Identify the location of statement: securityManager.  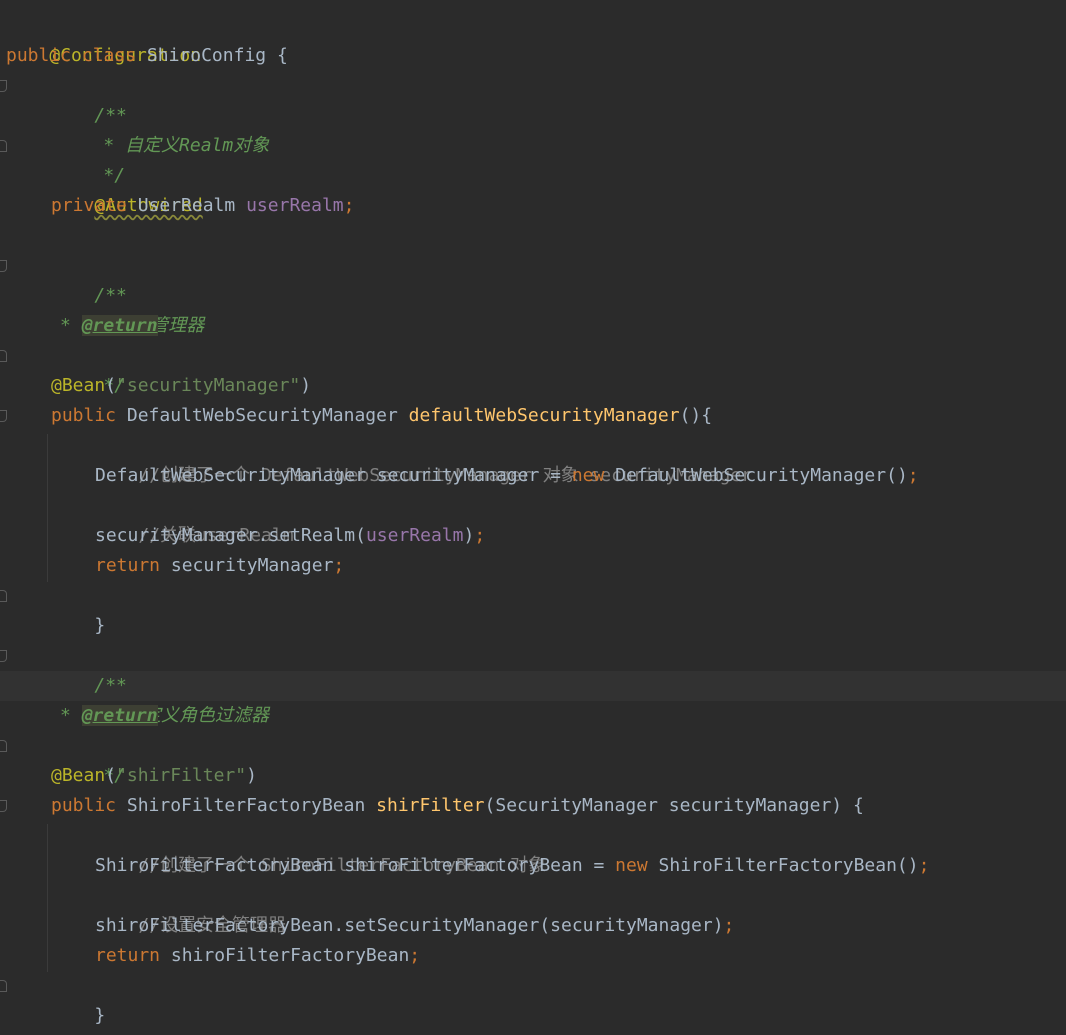
(247, 565).